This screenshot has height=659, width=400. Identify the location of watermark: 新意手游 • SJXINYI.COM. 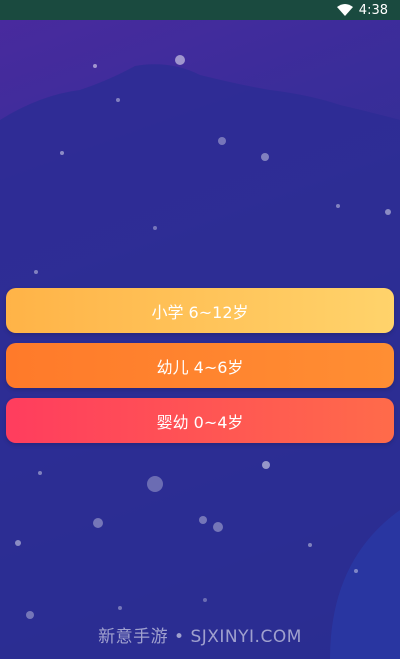
(200, 637).